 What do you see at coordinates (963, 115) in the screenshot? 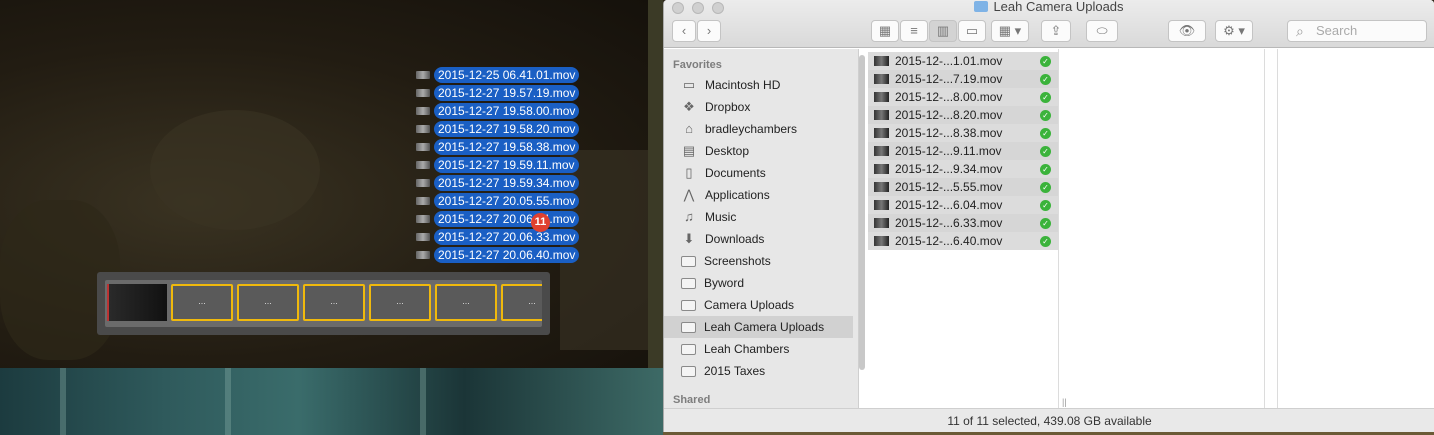
I see `file-row: 2015-12-...8.20.mov ✓` at bounding box center [963, 115].